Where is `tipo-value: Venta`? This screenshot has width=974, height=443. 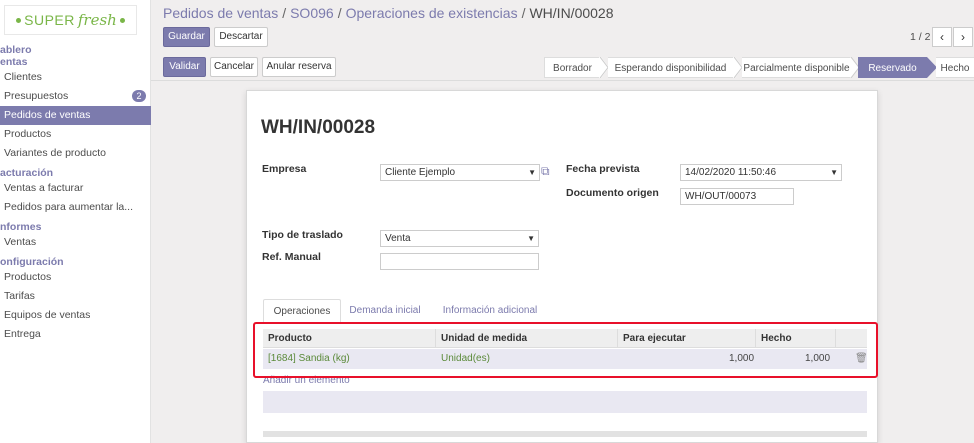 tipo-value: Venta is located at coordinates (398, 238).